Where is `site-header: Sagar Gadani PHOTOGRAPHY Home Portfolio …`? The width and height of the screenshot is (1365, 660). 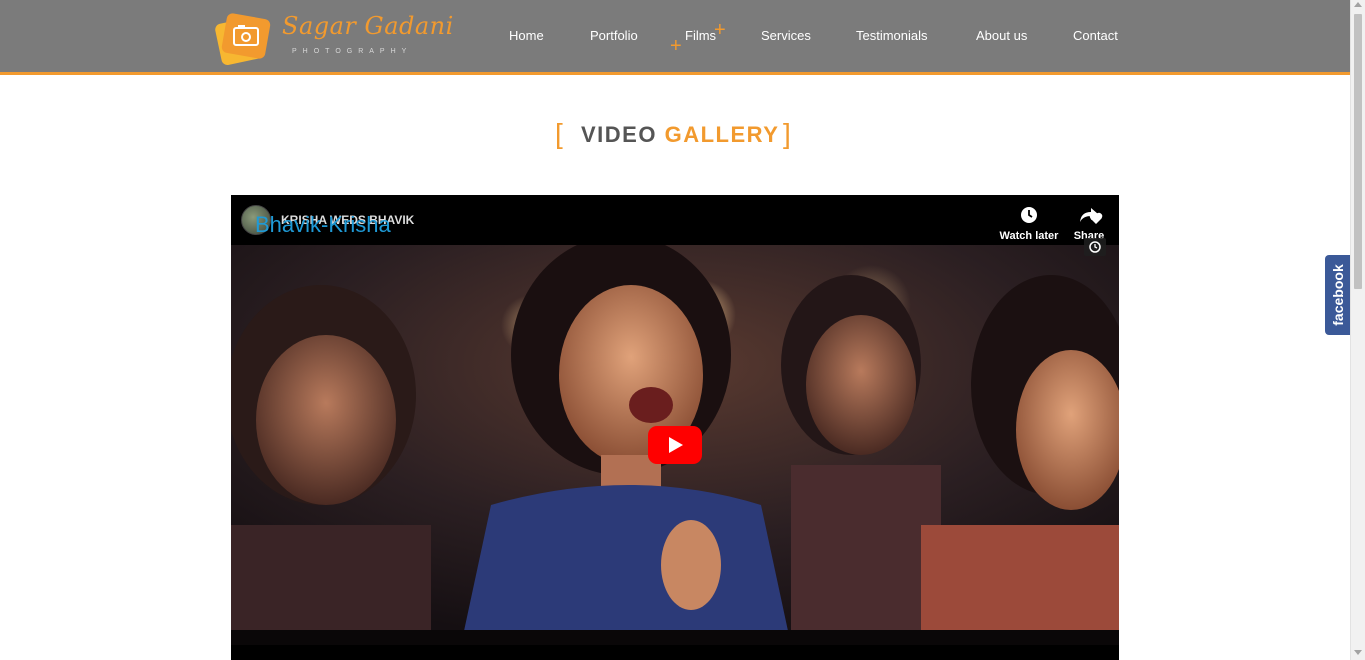
site-header: Sagar Gadani PHOTOGRAPHY Home Portfolio … is located at coordinates (675, 37).